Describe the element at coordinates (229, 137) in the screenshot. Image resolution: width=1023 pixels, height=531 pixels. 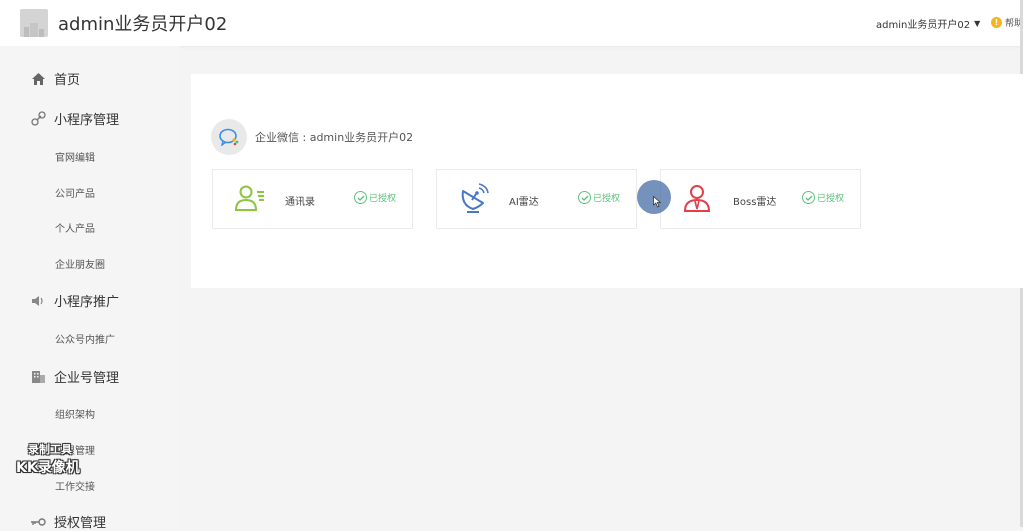
I see `wechat-work-icon` at that location.